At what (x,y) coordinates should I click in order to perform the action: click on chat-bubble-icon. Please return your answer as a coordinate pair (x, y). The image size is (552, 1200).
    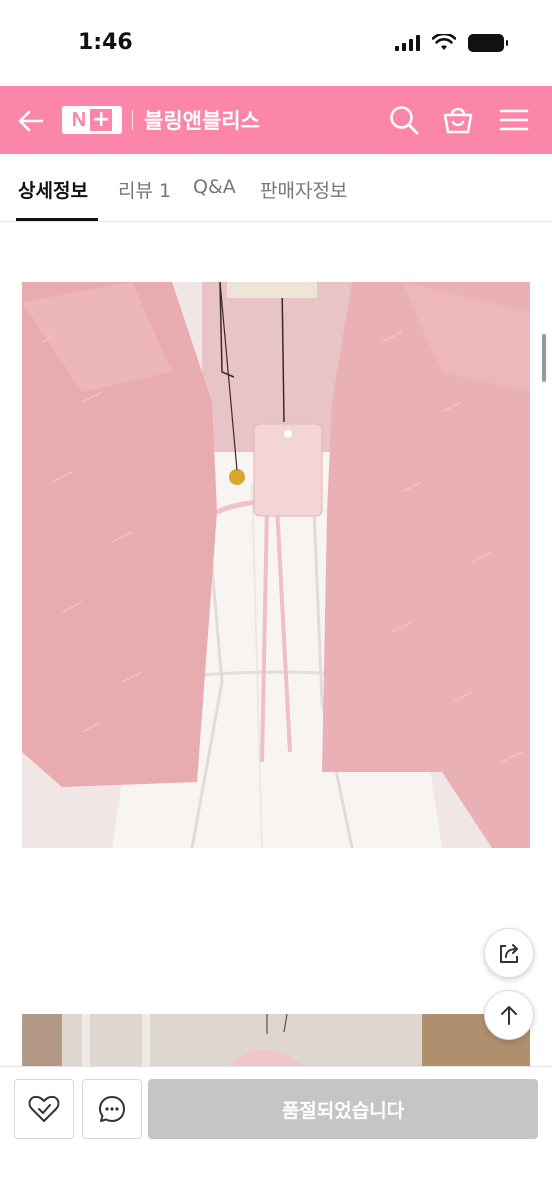
    Looking at the image, I should click on (112, 1109).